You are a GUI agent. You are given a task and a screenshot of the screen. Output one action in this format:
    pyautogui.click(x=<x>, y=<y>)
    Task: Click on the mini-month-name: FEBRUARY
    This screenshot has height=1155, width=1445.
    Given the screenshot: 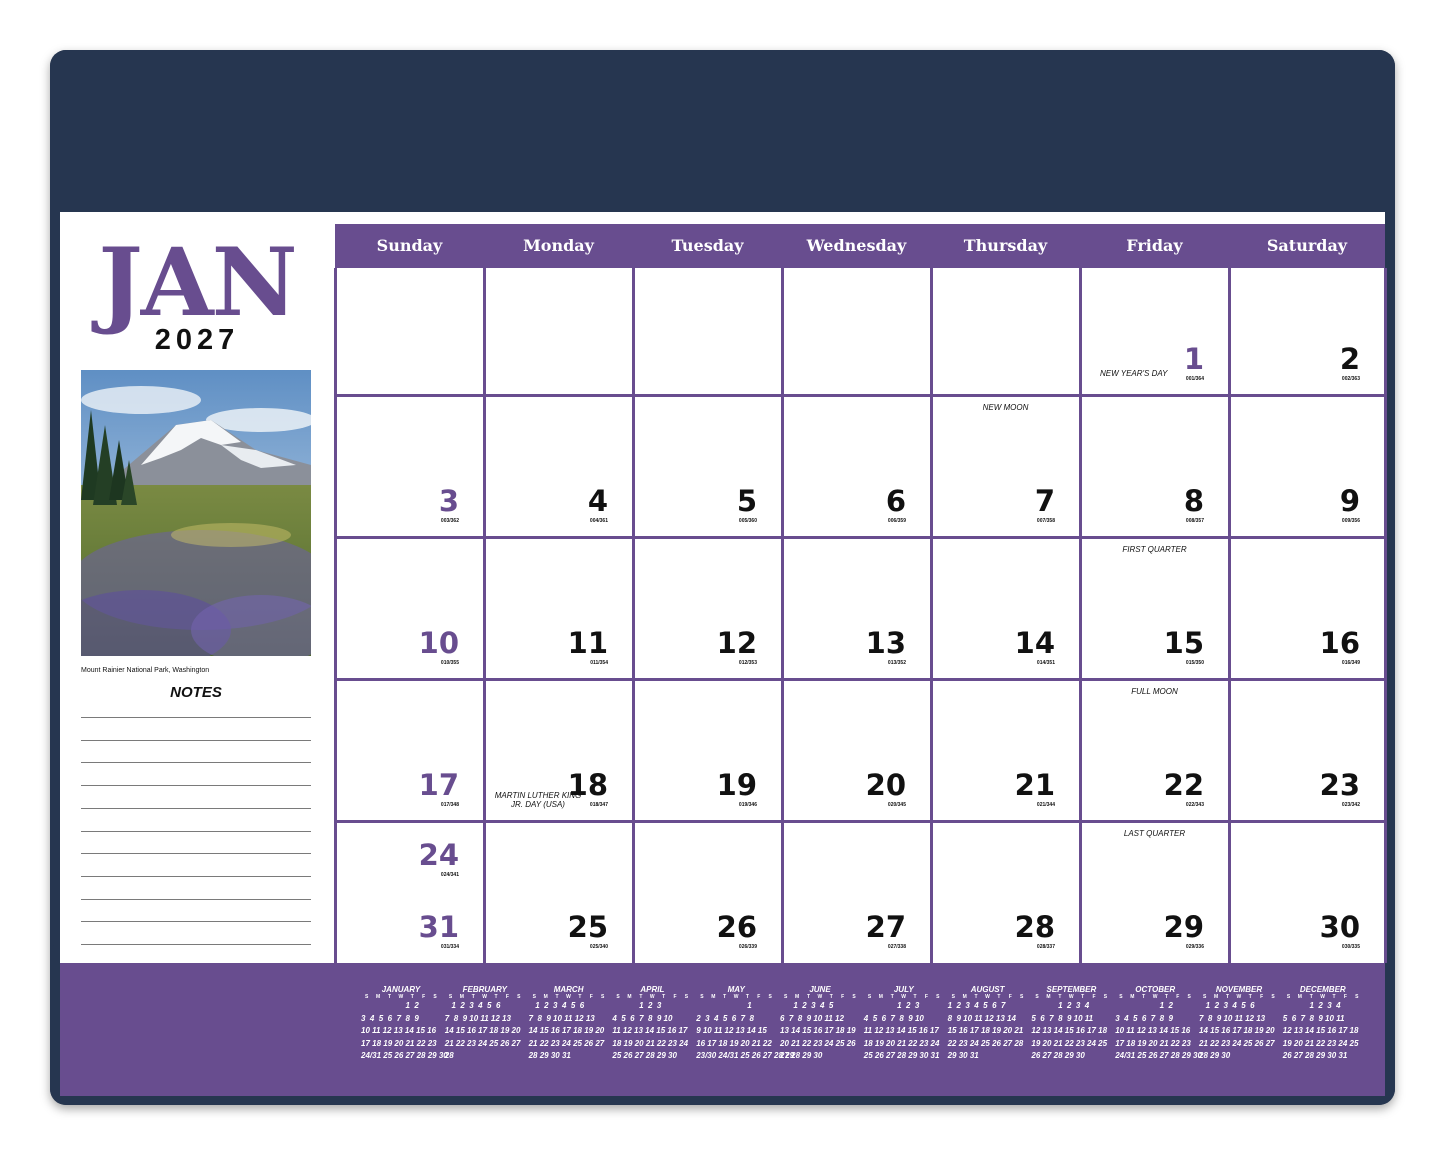 What is the action you would take?
    pyautogui.click(x=484, y=989)
    